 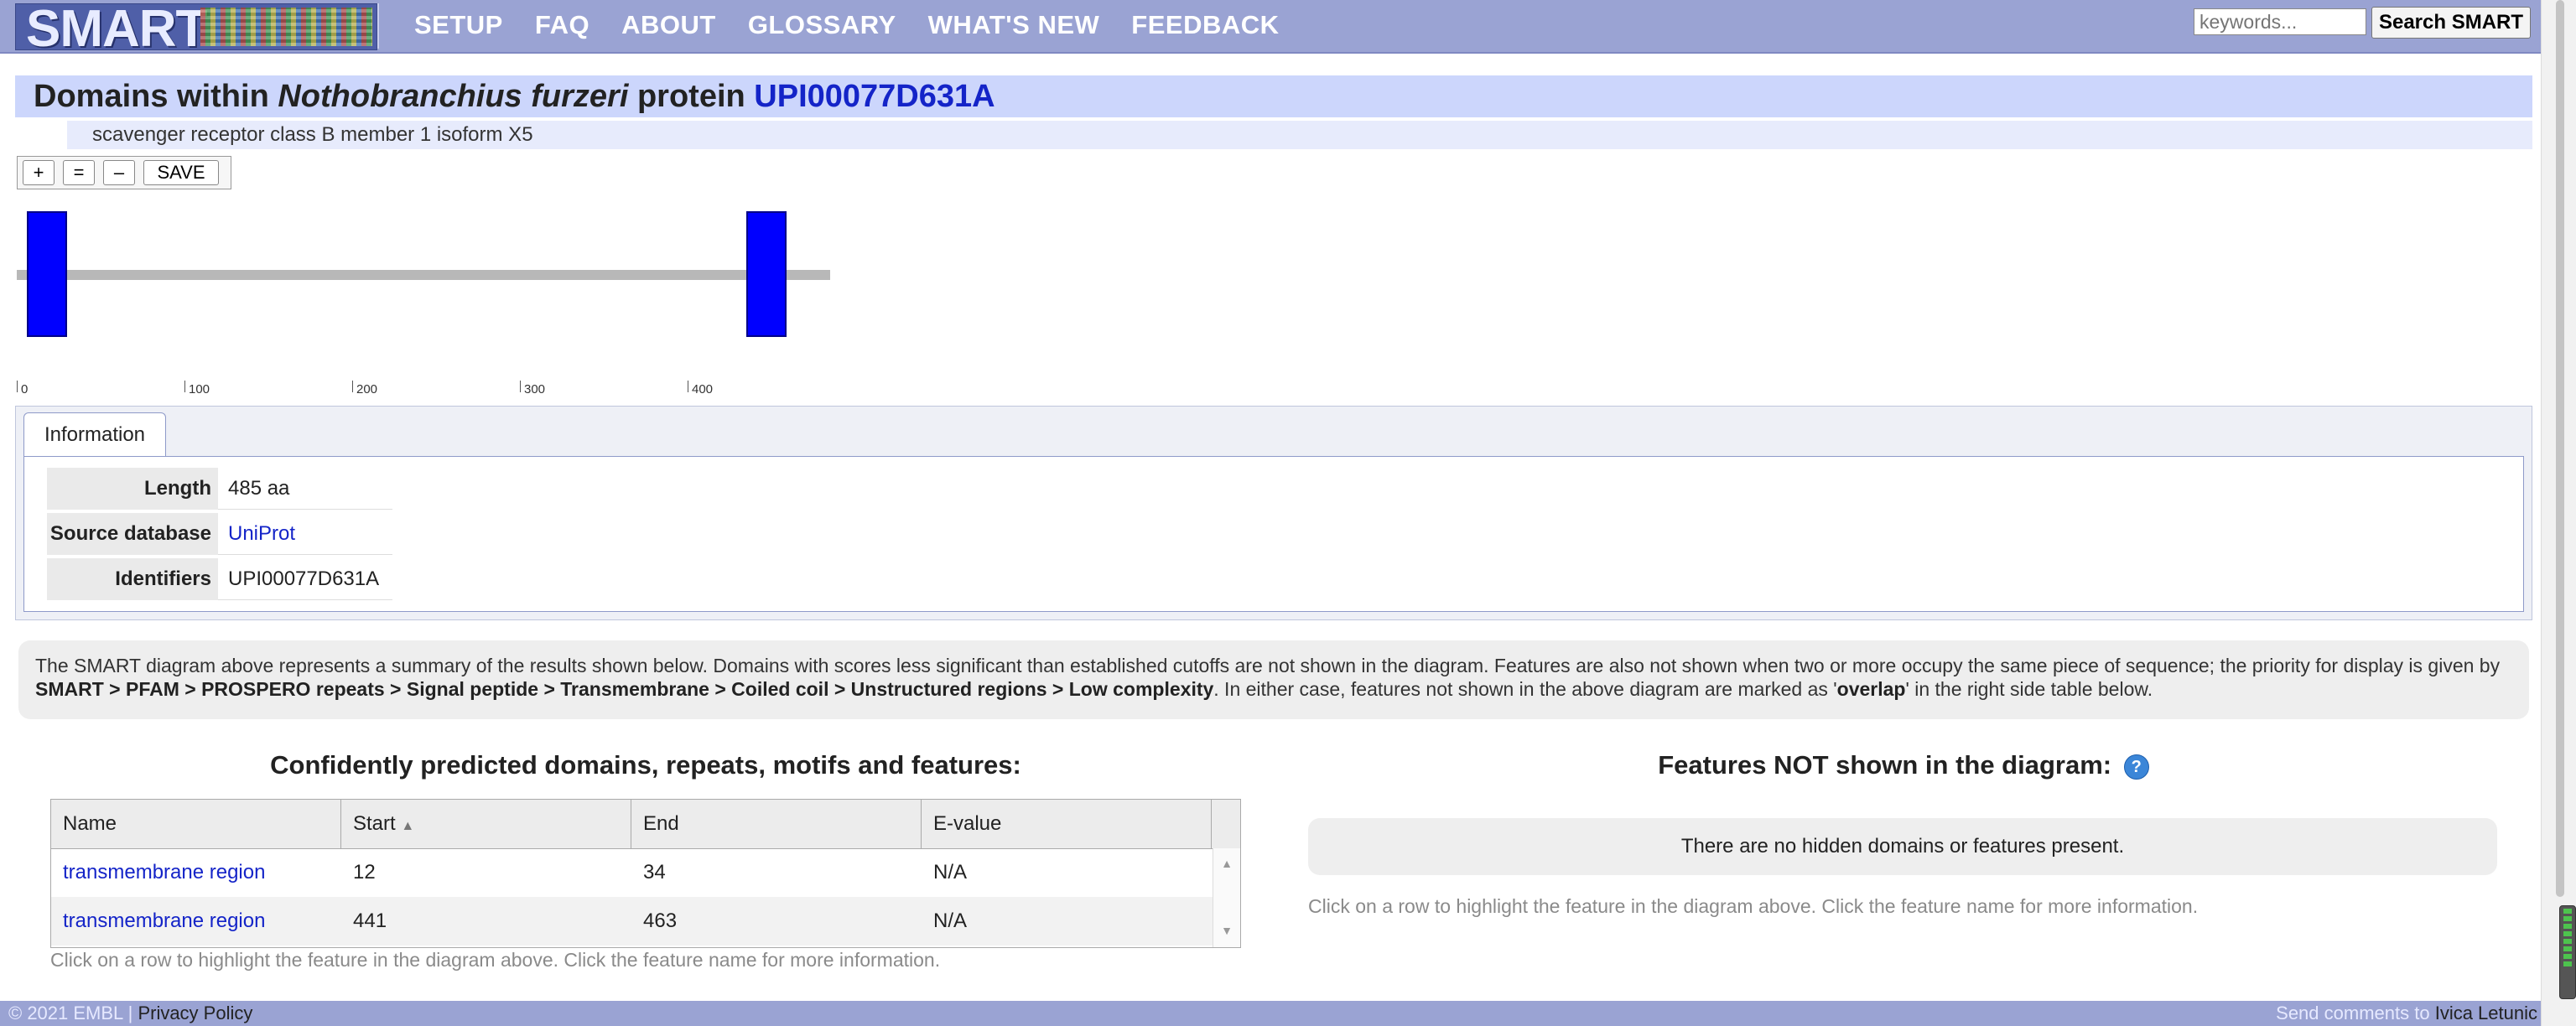 What do you see at coordinates (65, 1013) in the screenshot?
I see `copyright: © 2021 EMBL` at bounding box center [65, 1013].